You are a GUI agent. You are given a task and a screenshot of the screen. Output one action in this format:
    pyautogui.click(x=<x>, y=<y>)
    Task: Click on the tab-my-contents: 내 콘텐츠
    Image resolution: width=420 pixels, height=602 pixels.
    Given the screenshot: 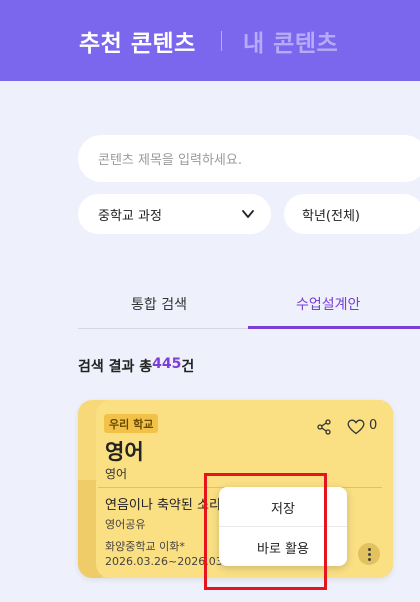 What is the action you would take?
    pyautogui.click(x=290, y=41)
    